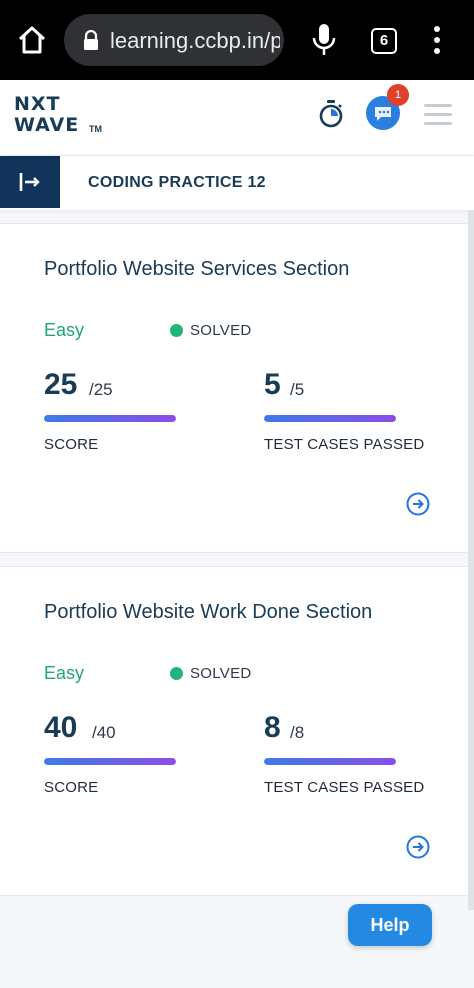 This screenshot has height=988, width=474. Describe the element at coordinates (438, 115) in the screenshot. I see `hamburger-icon` at that location.